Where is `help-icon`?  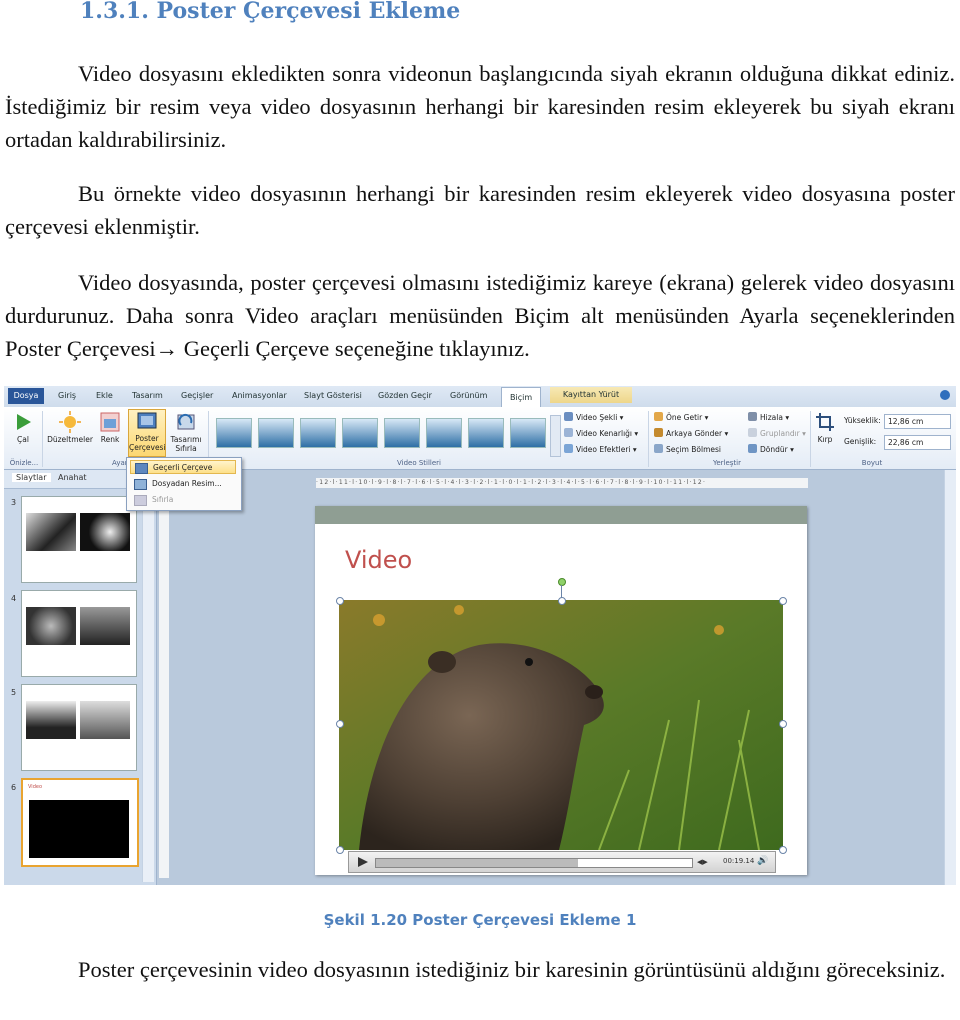
help-icon is located at coordinates (945, 395).